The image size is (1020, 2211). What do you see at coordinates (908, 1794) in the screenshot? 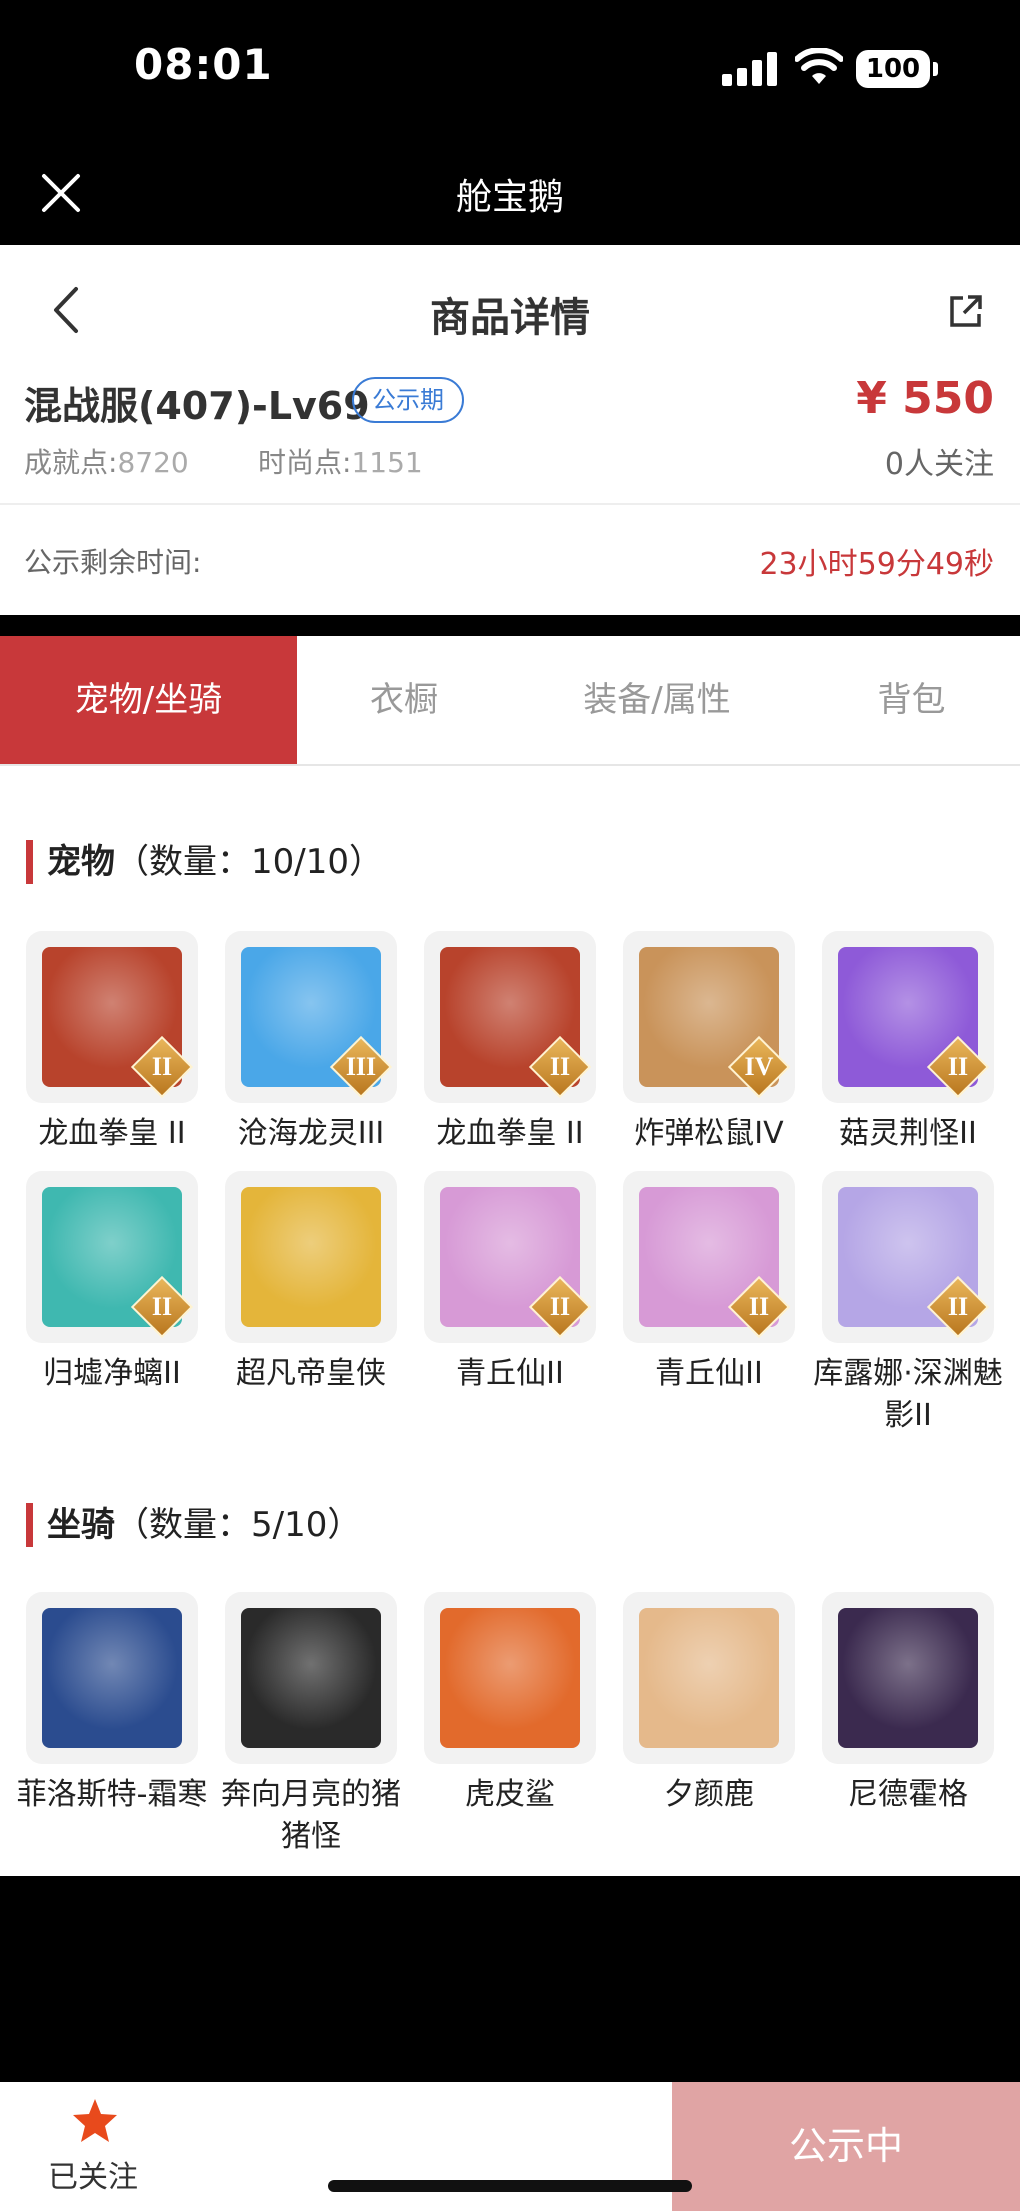
I see `mount-name: 尼德霍格` at bounding box center [908, 1794].